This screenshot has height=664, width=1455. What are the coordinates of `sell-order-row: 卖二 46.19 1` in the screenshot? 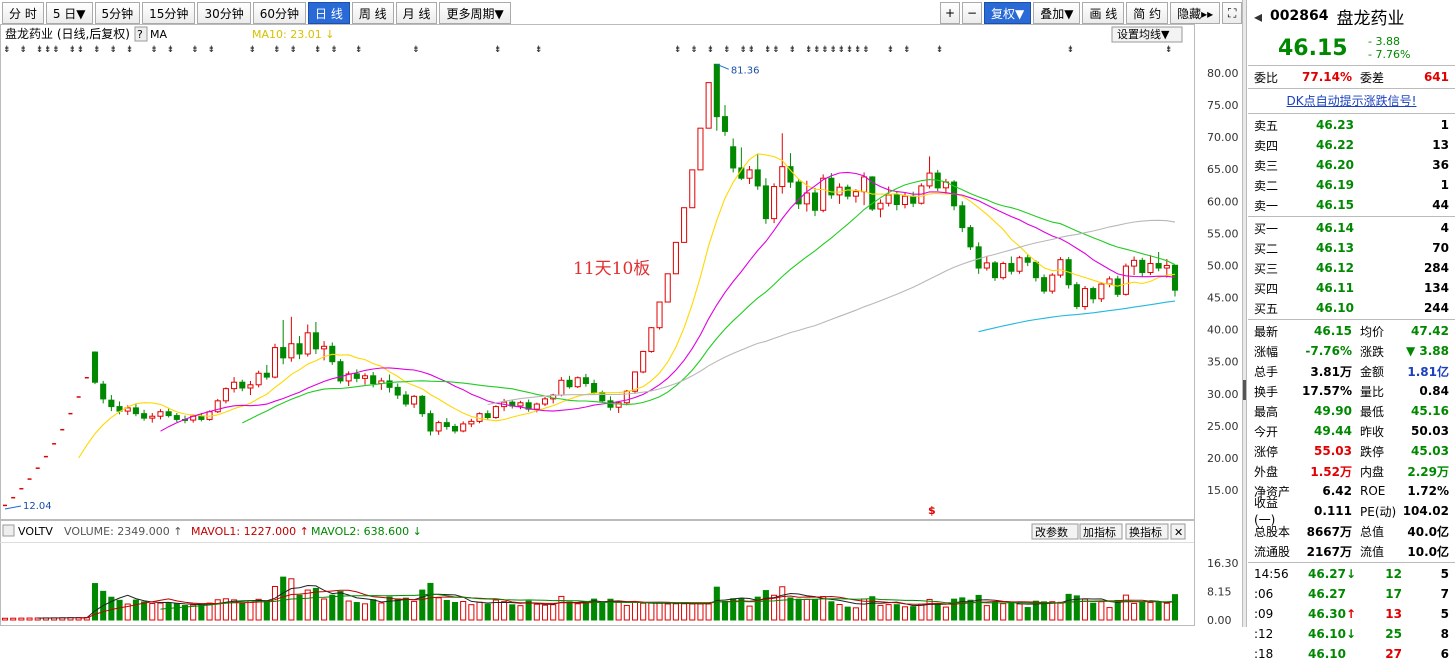 It's located at (1351, 185).